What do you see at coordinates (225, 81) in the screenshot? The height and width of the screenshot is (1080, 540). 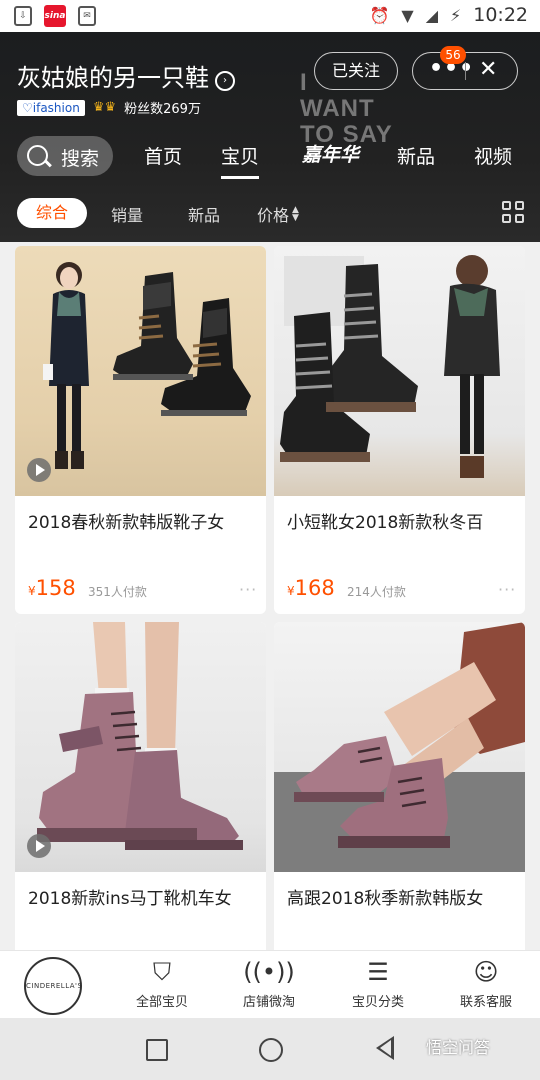 I see `chevron-right-icon: ›` at bounding box center [225, 81].